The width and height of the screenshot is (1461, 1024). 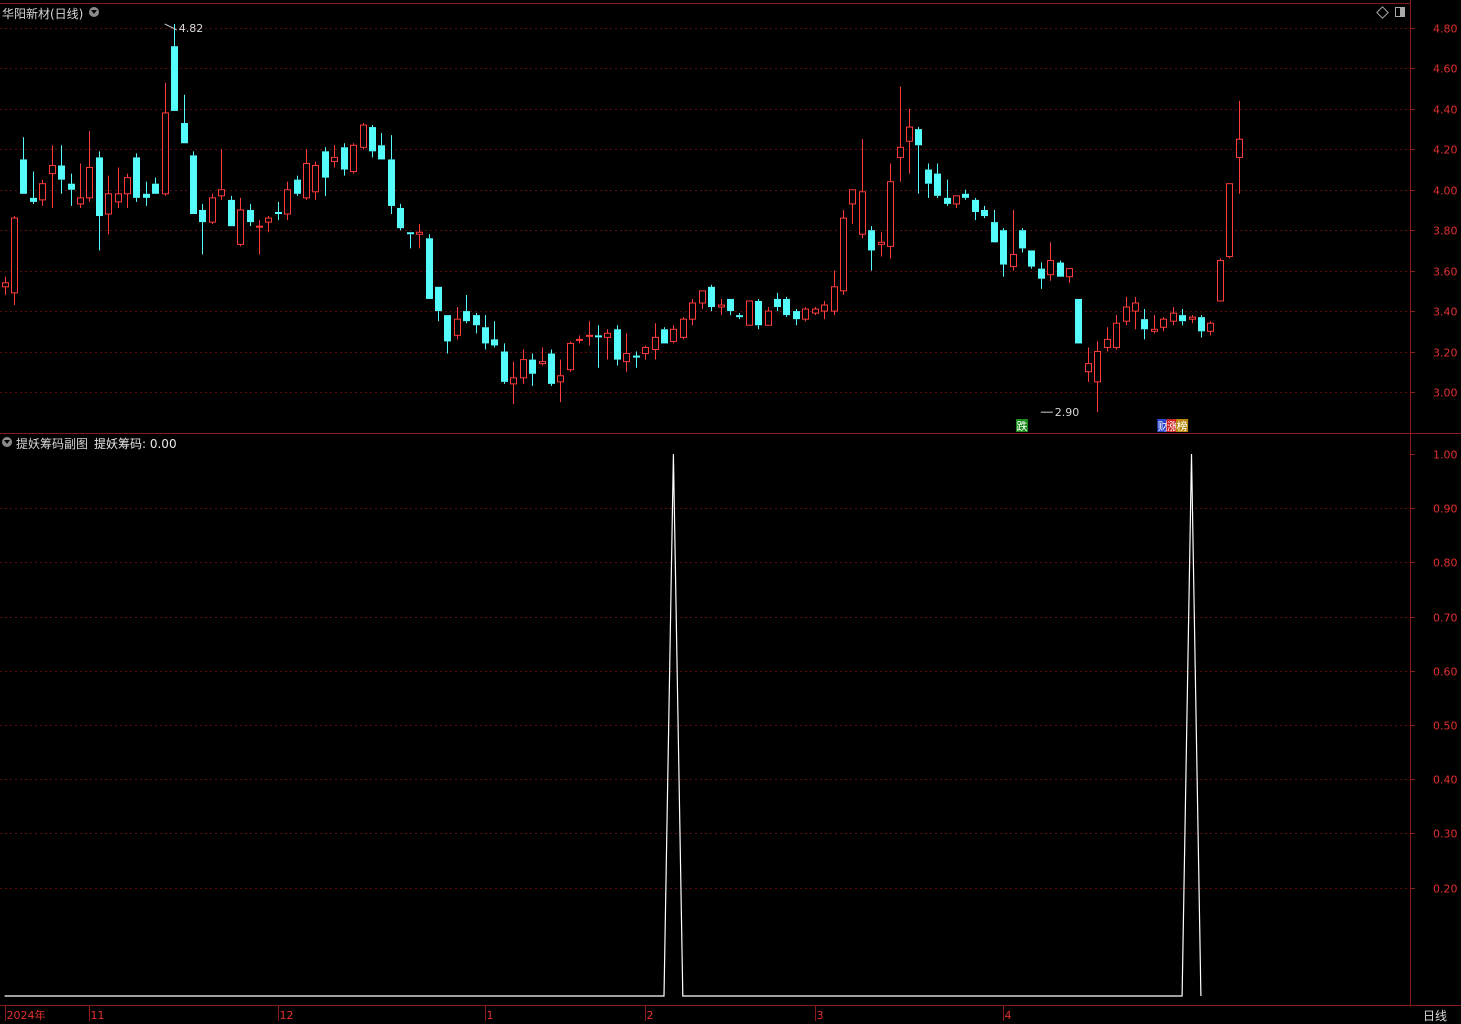 What do you see at coordinates (94, 12) in the screenshot?
I see `main-pane-menu-icon` at bounding box center [94, 12].